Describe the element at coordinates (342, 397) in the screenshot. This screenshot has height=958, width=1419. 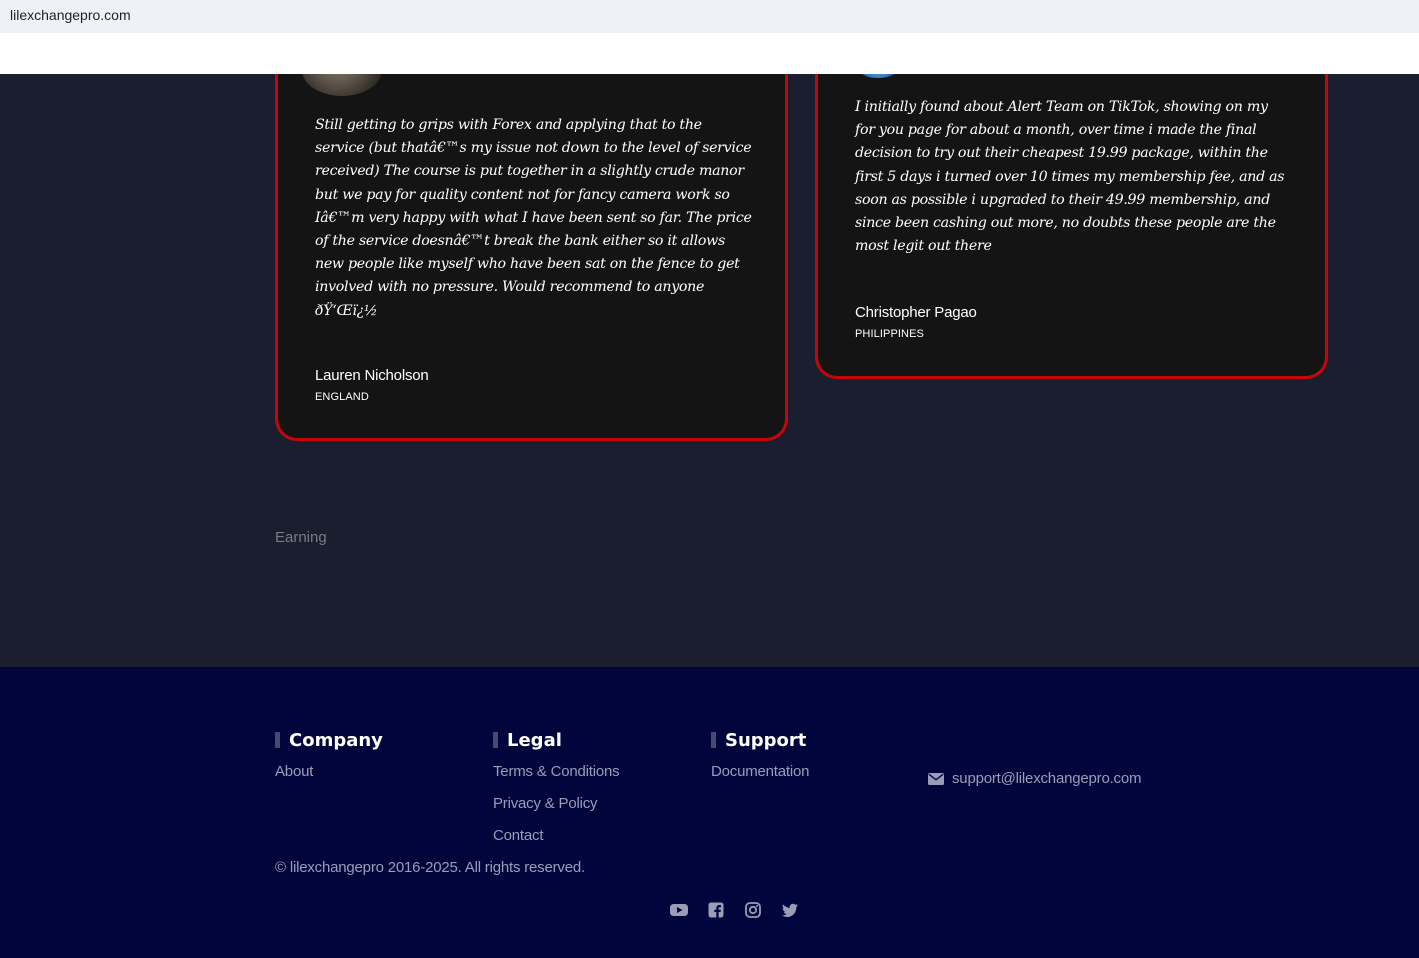
I see `testimonial-country: ENGLAND` at that location.